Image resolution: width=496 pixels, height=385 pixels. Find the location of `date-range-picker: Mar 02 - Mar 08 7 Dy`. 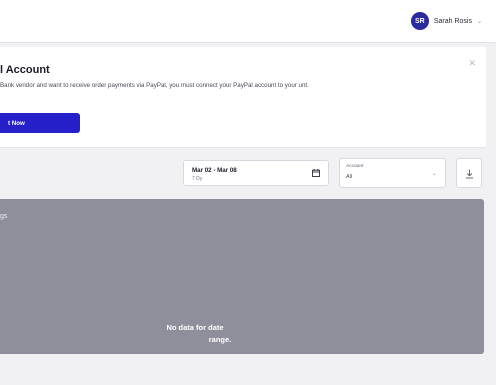

date-range-picker: Mar 02 - Mar 08 7 Dy is located at coordinates (256, 173).